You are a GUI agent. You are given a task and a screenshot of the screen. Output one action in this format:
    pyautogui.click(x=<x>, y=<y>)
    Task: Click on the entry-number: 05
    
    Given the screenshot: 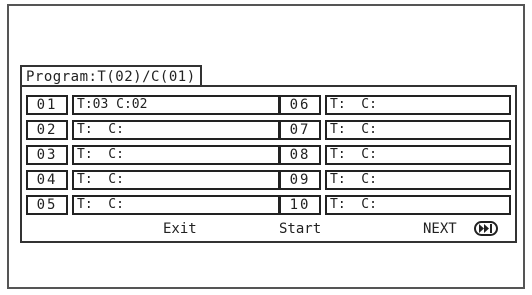 What is the action you would take?
    pyautogui.click(x=47, y=205)
    